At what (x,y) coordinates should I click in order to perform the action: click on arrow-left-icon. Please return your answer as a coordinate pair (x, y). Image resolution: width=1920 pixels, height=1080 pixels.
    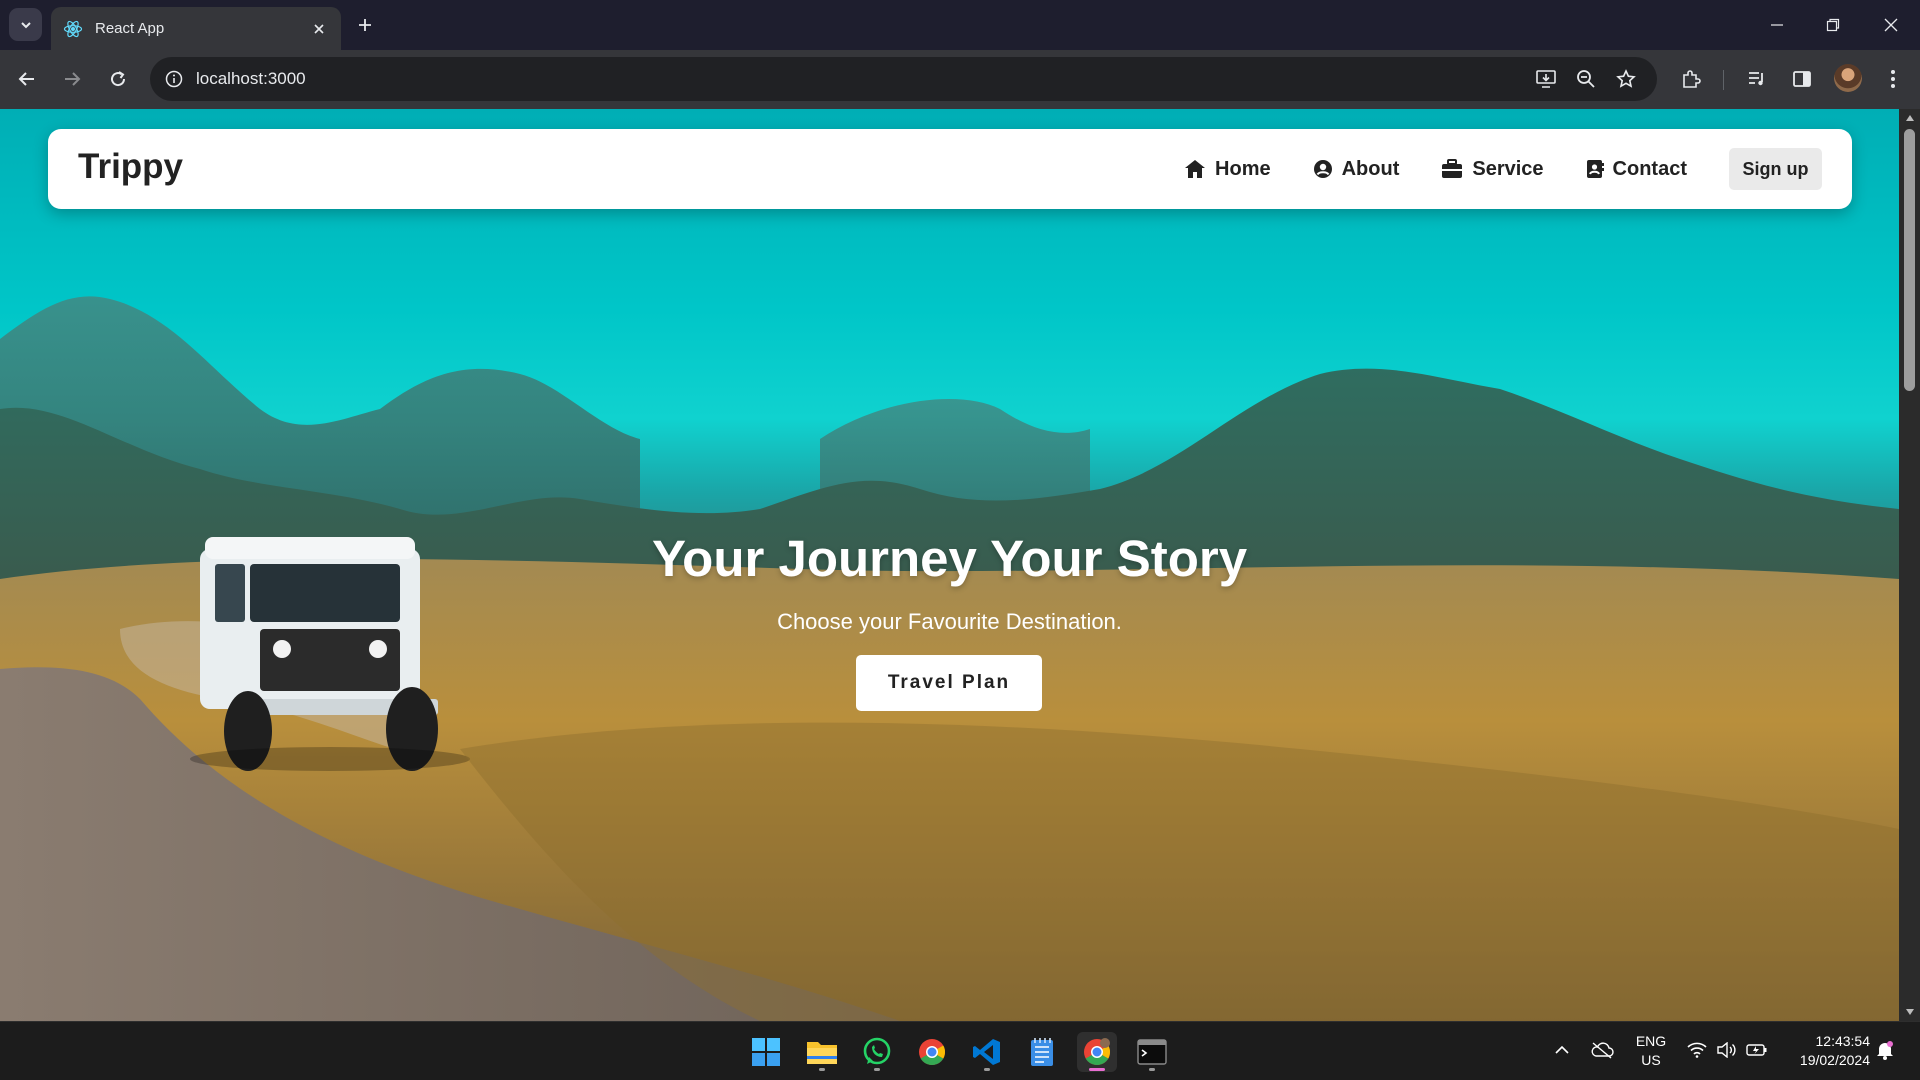
    Looking at the image, I should click on (26, 79).